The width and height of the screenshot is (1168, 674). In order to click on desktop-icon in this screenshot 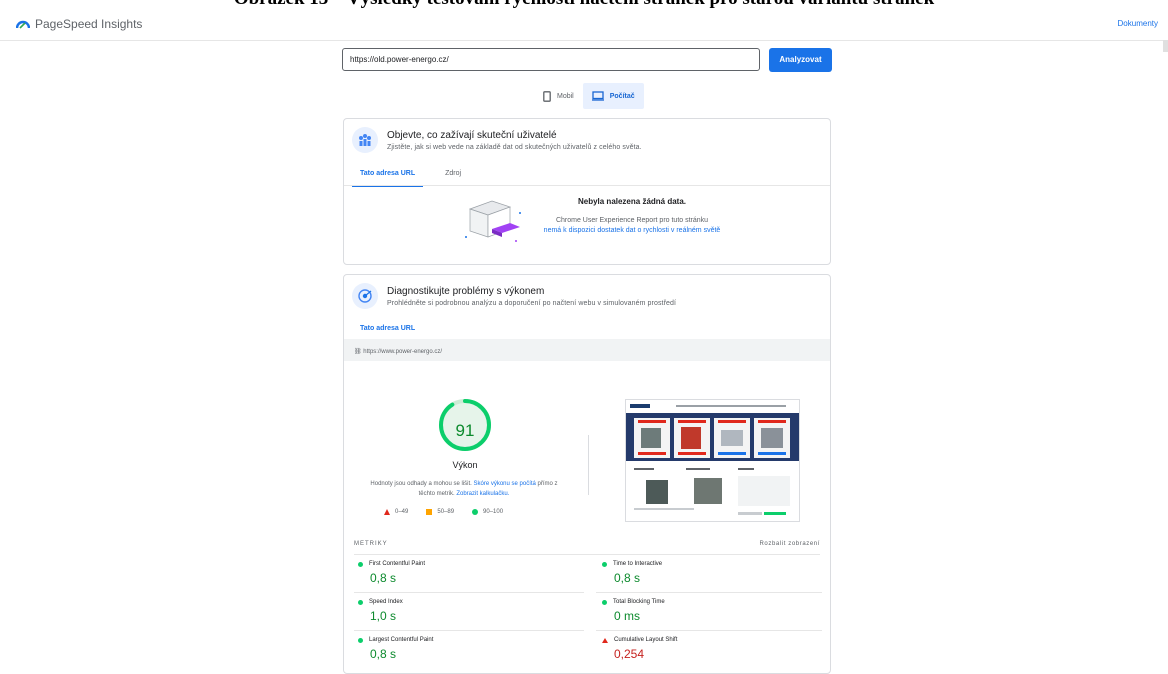, I will do `click(597, 96)`.